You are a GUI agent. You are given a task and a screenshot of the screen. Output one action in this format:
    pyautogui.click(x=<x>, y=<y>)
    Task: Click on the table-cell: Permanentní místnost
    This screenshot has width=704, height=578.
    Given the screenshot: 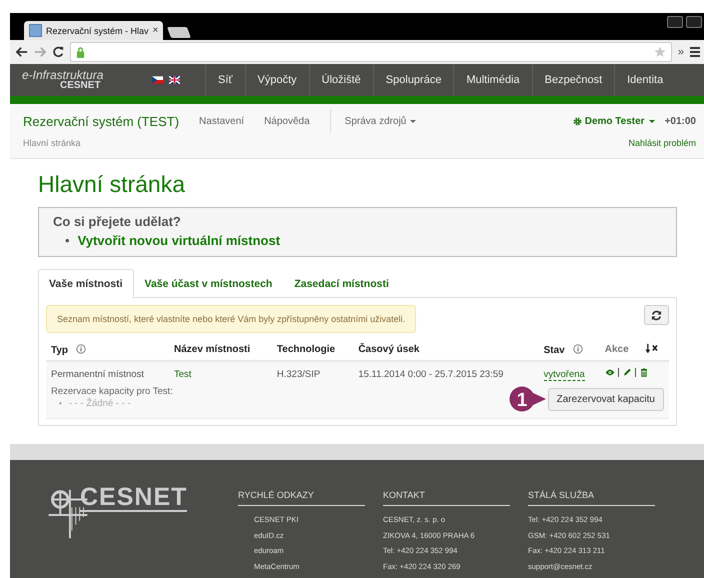 What is the action you would take?
    pyautogui.click(x=107, y=373)
    